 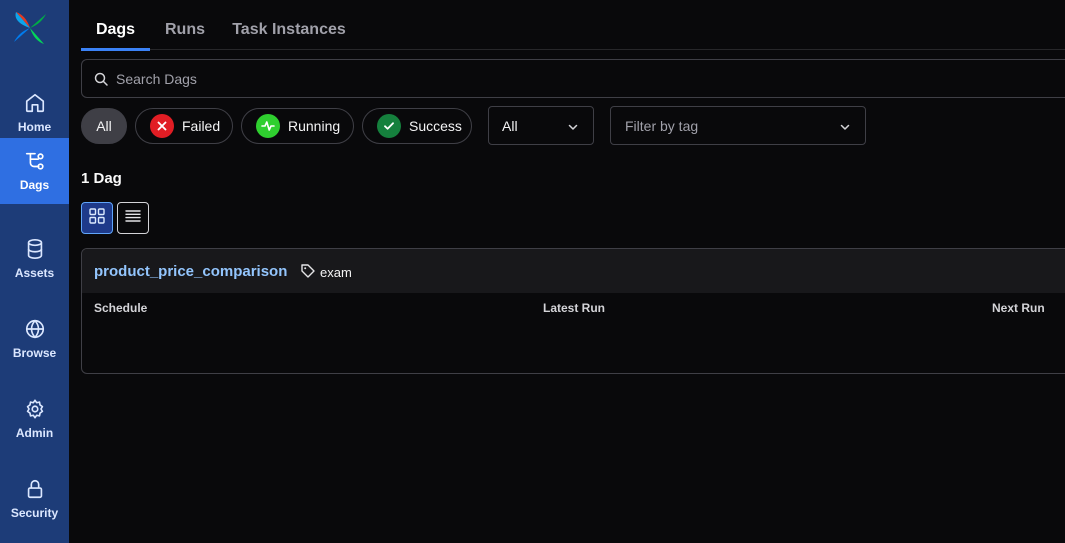 I want to click on dag-count: 1 Dag, so click(x=101, y=178).